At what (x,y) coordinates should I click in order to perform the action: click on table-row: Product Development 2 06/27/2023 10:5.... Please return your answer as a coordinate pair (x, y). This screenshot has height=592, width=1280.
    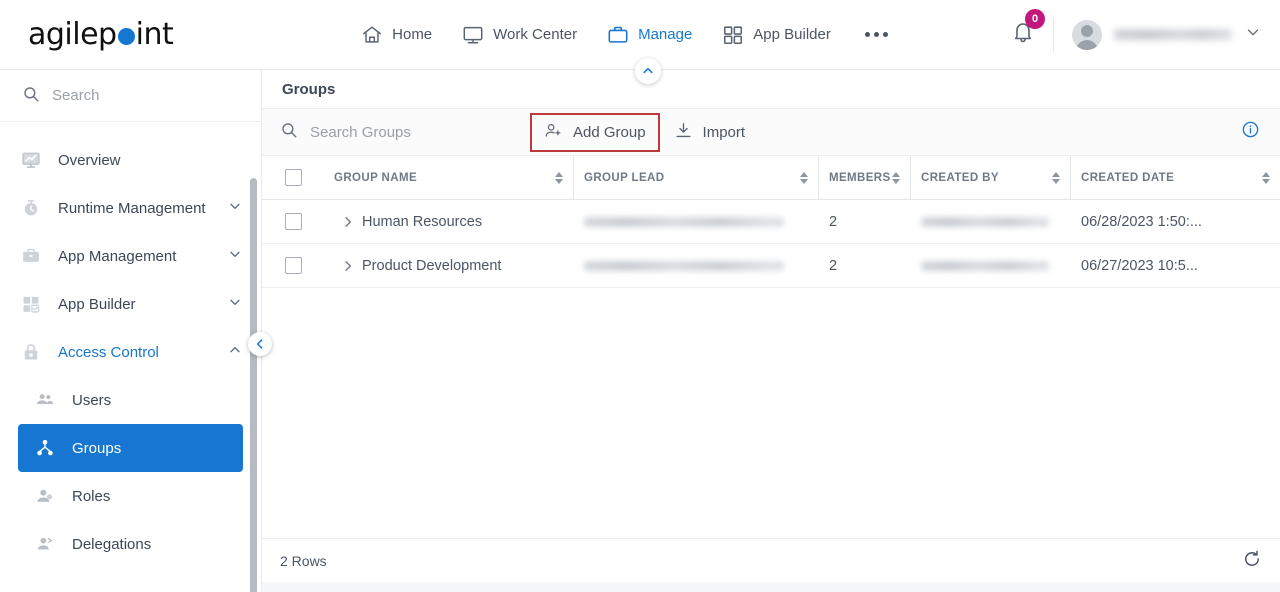
    Looking at the image, I should click on (771, 266).